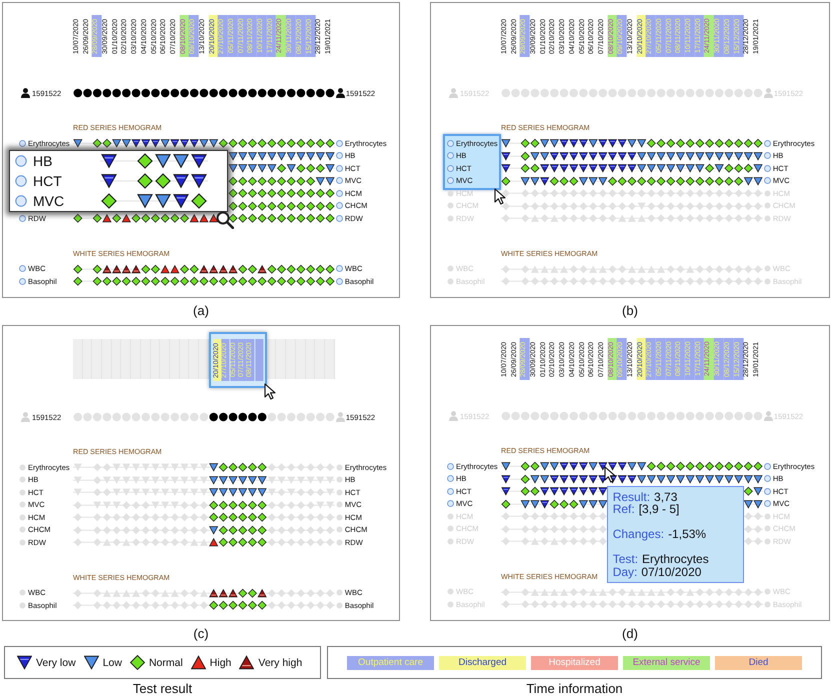 The height and width of the screenshot is (698, 831). What do you see at coordinates (258, 360) in the screenshot?
I see `date-slot` at bounding box center [258, 360].